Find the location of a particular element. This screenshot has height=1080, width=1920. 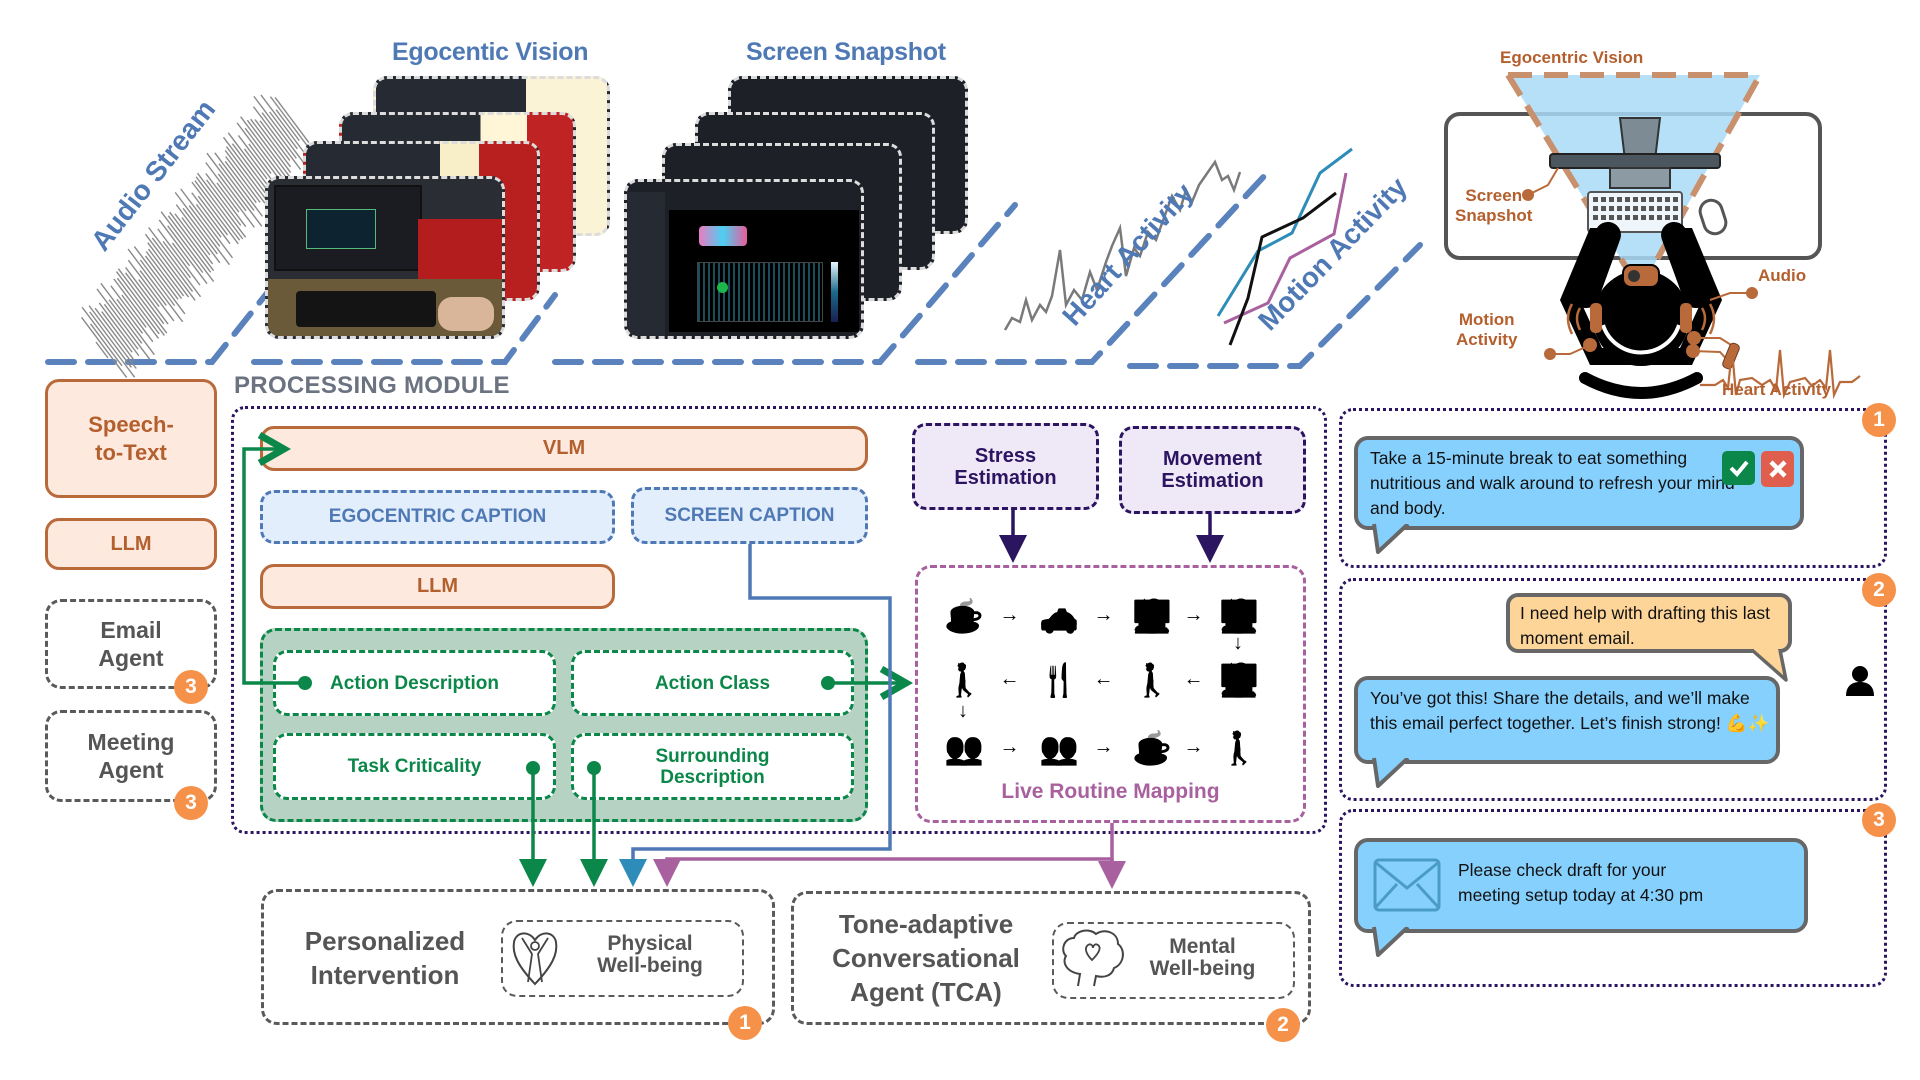

physical-wellbeing-icon is located at coordinates (535, 959).